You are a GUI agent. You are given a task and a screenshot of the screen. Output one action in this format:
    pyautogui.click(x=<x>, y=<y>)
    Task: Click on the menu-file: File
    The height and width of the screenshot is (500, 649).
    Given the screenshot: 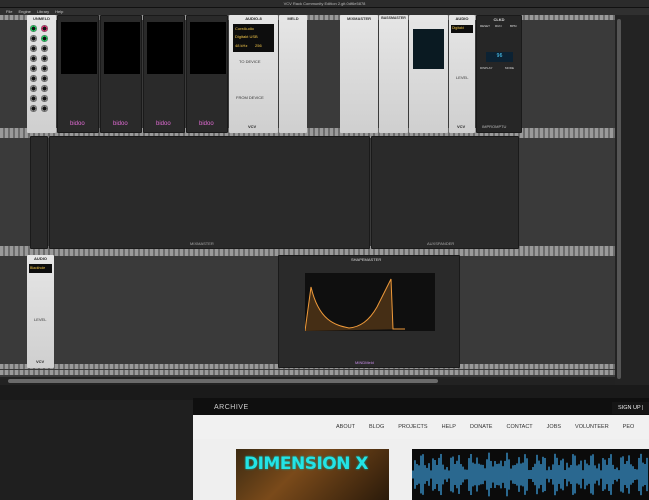 What is the action you would take?
    pyautogui.click(x=9, y=11)
    